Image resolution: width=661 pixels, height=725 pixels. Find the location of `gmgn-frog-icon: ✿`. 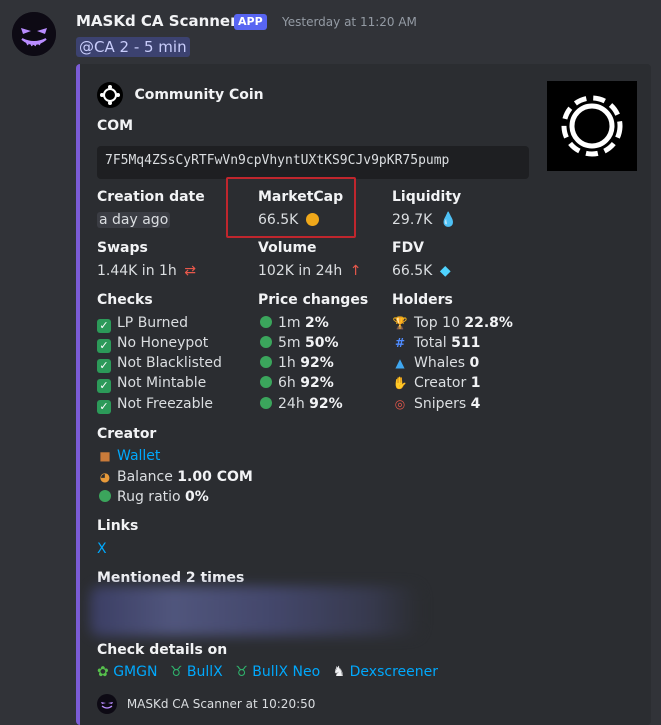

gmgn-frog-icon: ✿ is located at coordinates (103, 672).